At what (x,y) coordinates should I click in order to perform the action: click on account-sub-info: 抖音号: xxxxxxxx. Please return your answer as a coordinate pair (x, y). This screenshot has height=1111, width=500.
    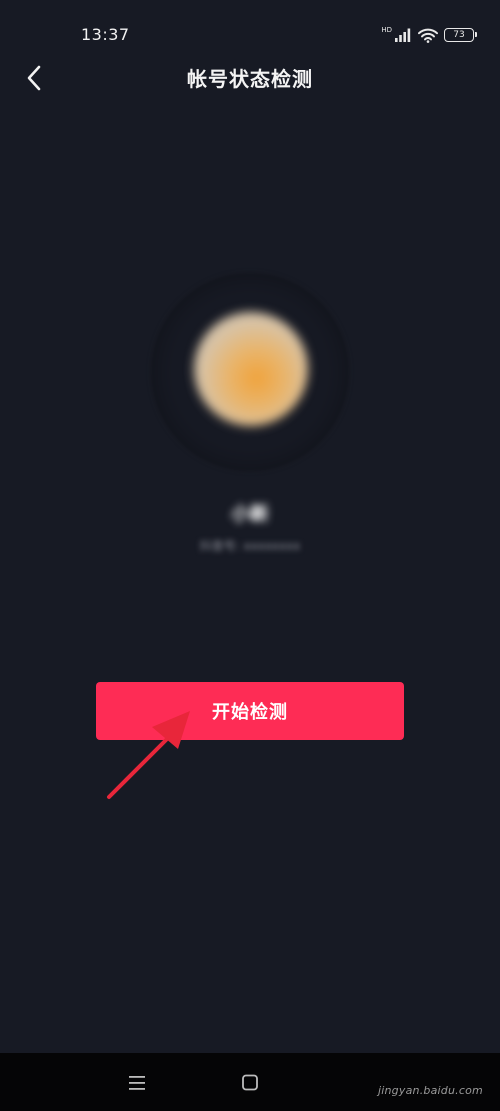
    Looking at the image, I should click on (250, 546).